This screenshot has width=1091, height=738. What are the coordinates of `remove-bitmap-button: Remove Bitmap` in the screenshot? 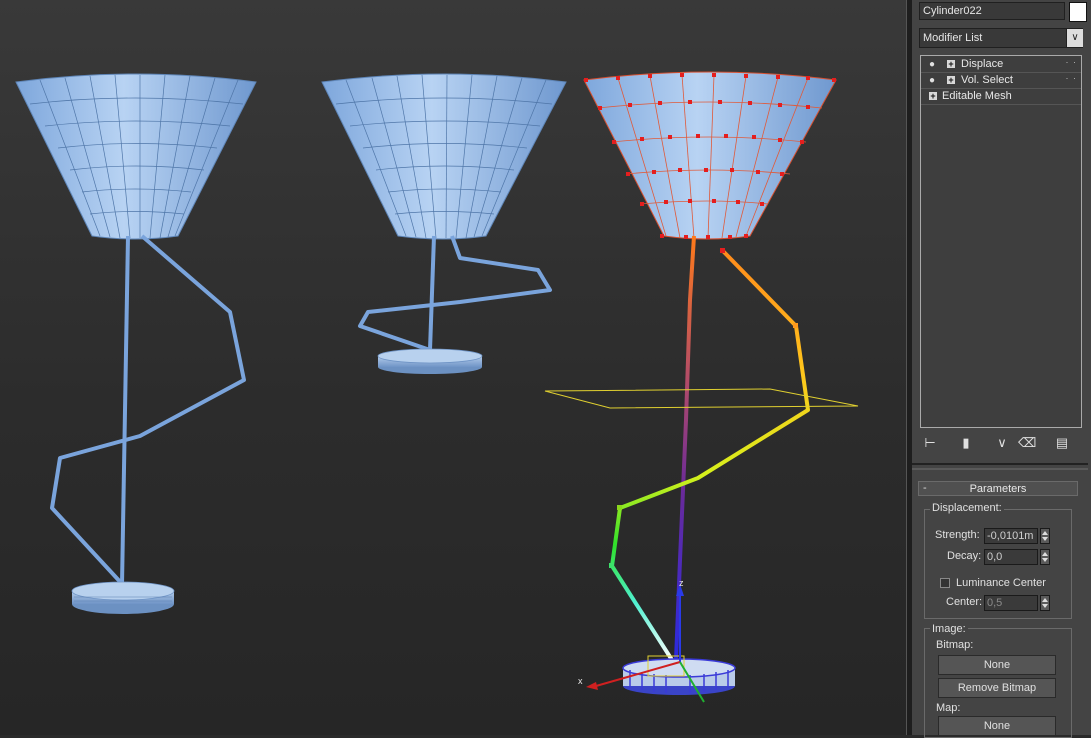 It's located at (997, 688).